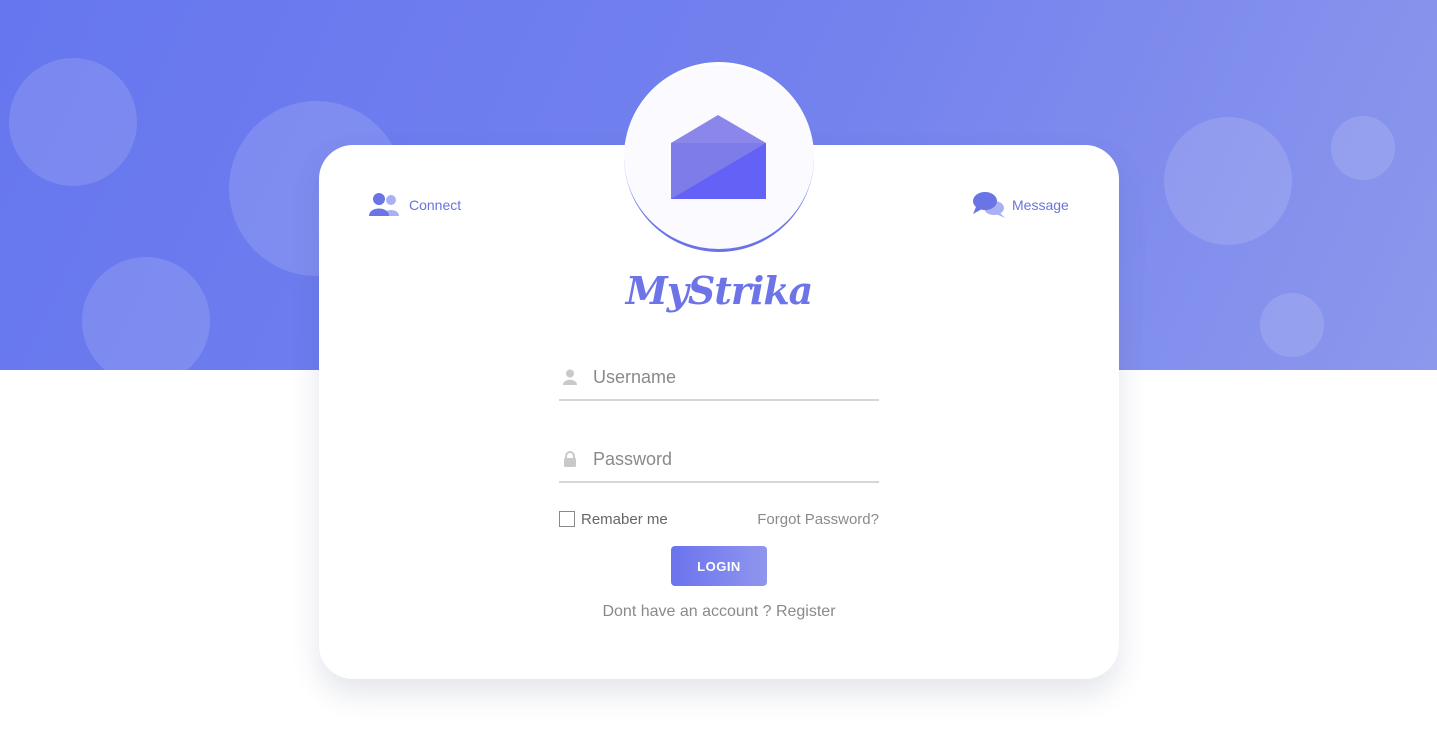  What do you see at coordinates (1040, 205) in the screenshot?
I see `message-label: Message` at bounding box center [1040, 205].